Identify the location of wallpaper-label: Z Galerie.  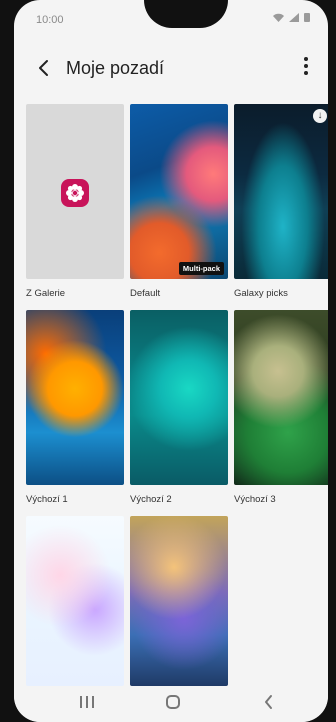
(46, 293).